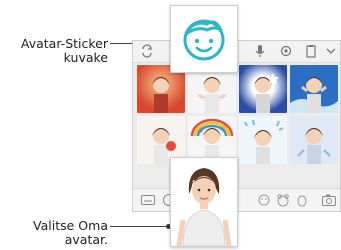 This screenshot has height=250, width=341. I want to click on avatar-leader-line, so click(139, 226).